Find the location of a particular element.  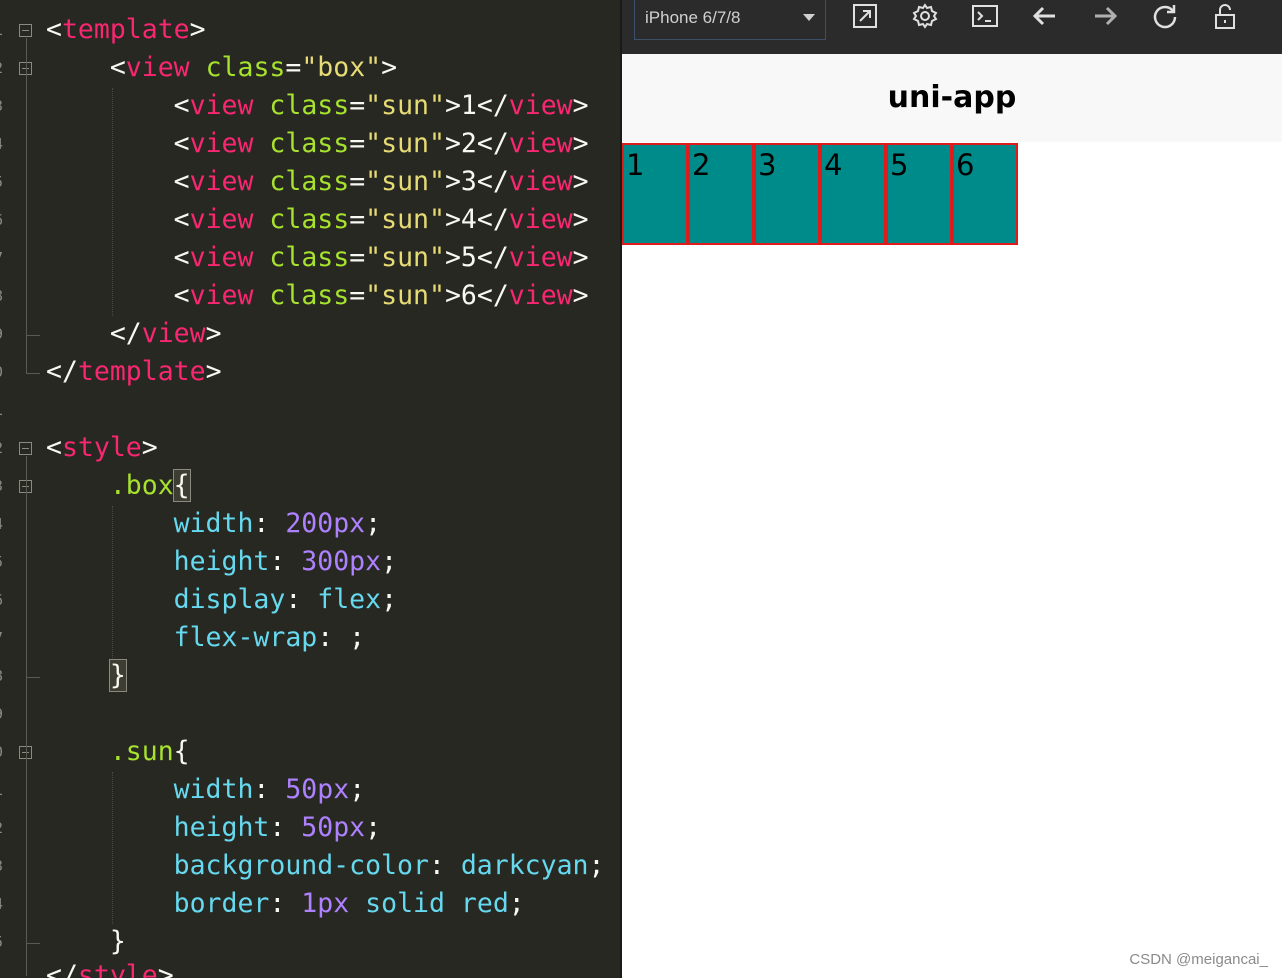

sun-box: 4 is located at coordinates (853, 194).